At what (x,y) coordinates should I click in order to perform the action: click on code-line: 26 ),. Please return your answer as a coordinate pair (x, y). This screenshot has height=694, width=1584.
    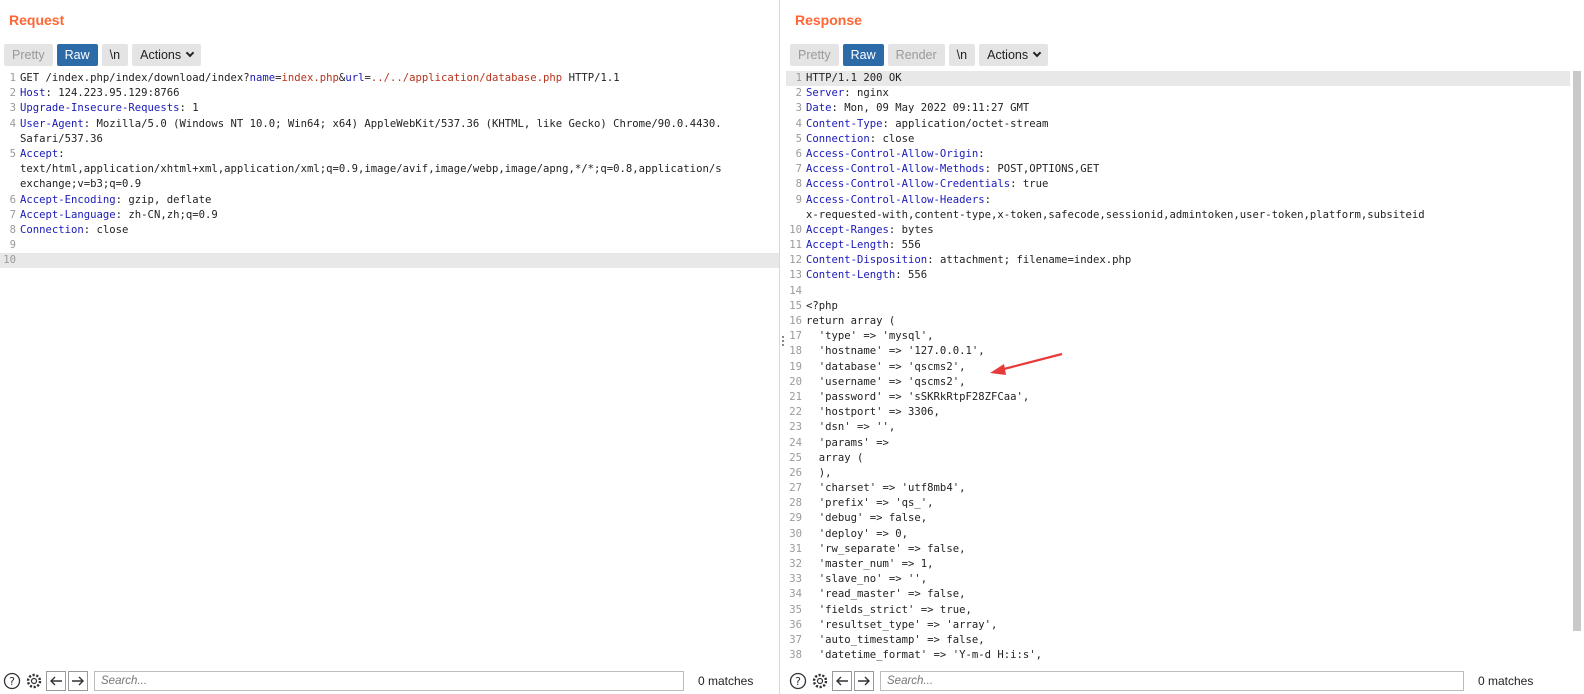
    Looking at the image, I should click on (1178, 473).